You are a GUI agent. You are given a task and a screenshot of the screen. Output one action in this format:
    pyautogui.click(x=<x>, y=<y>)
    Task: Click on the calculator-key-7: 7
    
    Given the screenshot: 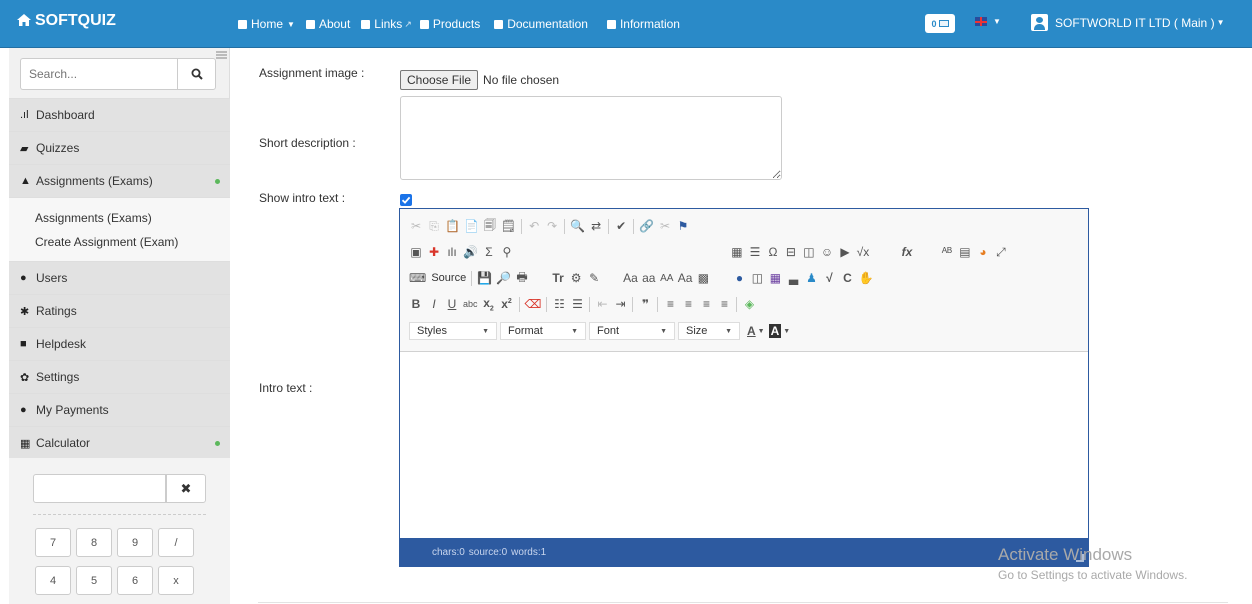 What is the action you would take?
    pyautogui.click(x=53, y=542)
    